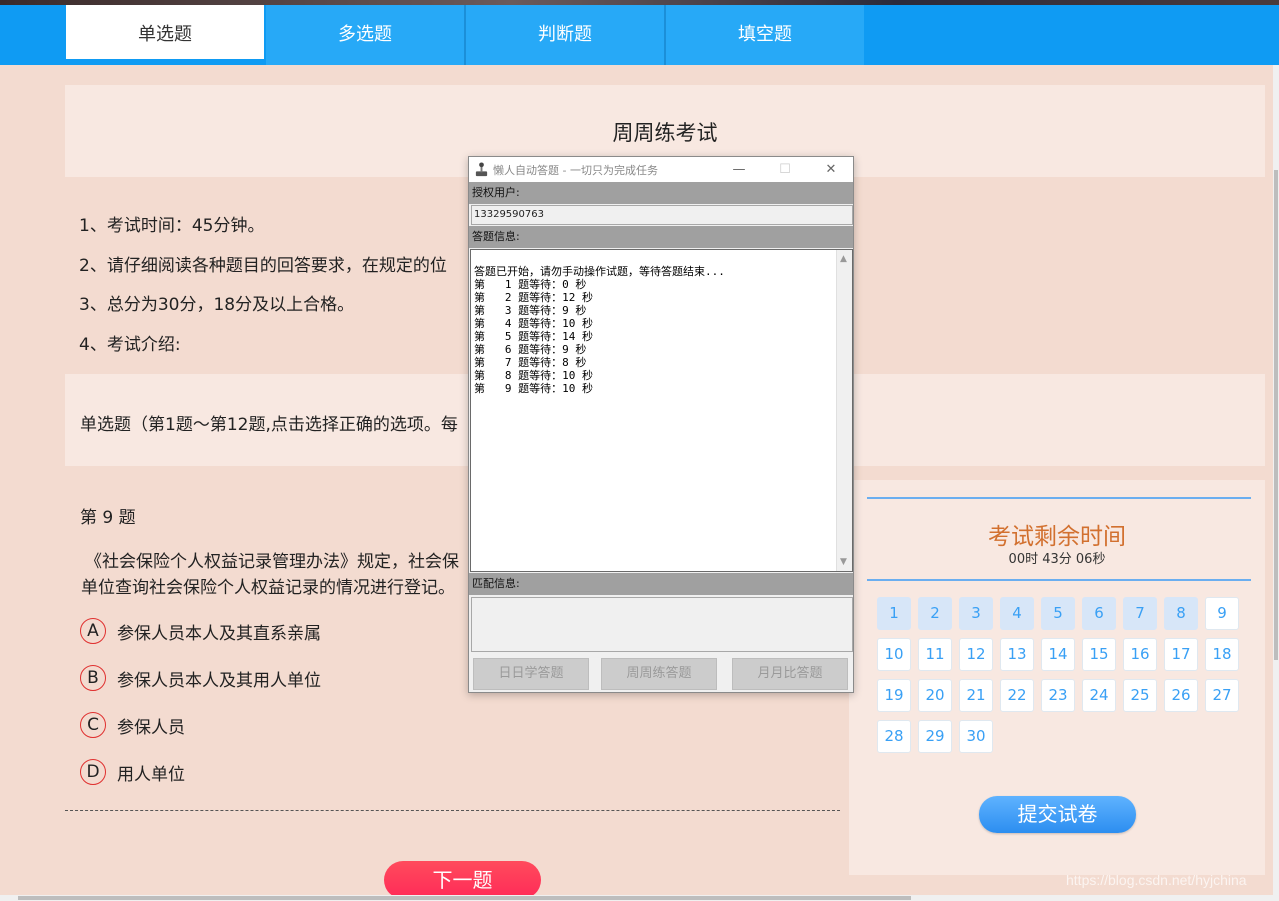  I want to click on option-text: 参保人员本人及其直系亲属, so click(219, 633).